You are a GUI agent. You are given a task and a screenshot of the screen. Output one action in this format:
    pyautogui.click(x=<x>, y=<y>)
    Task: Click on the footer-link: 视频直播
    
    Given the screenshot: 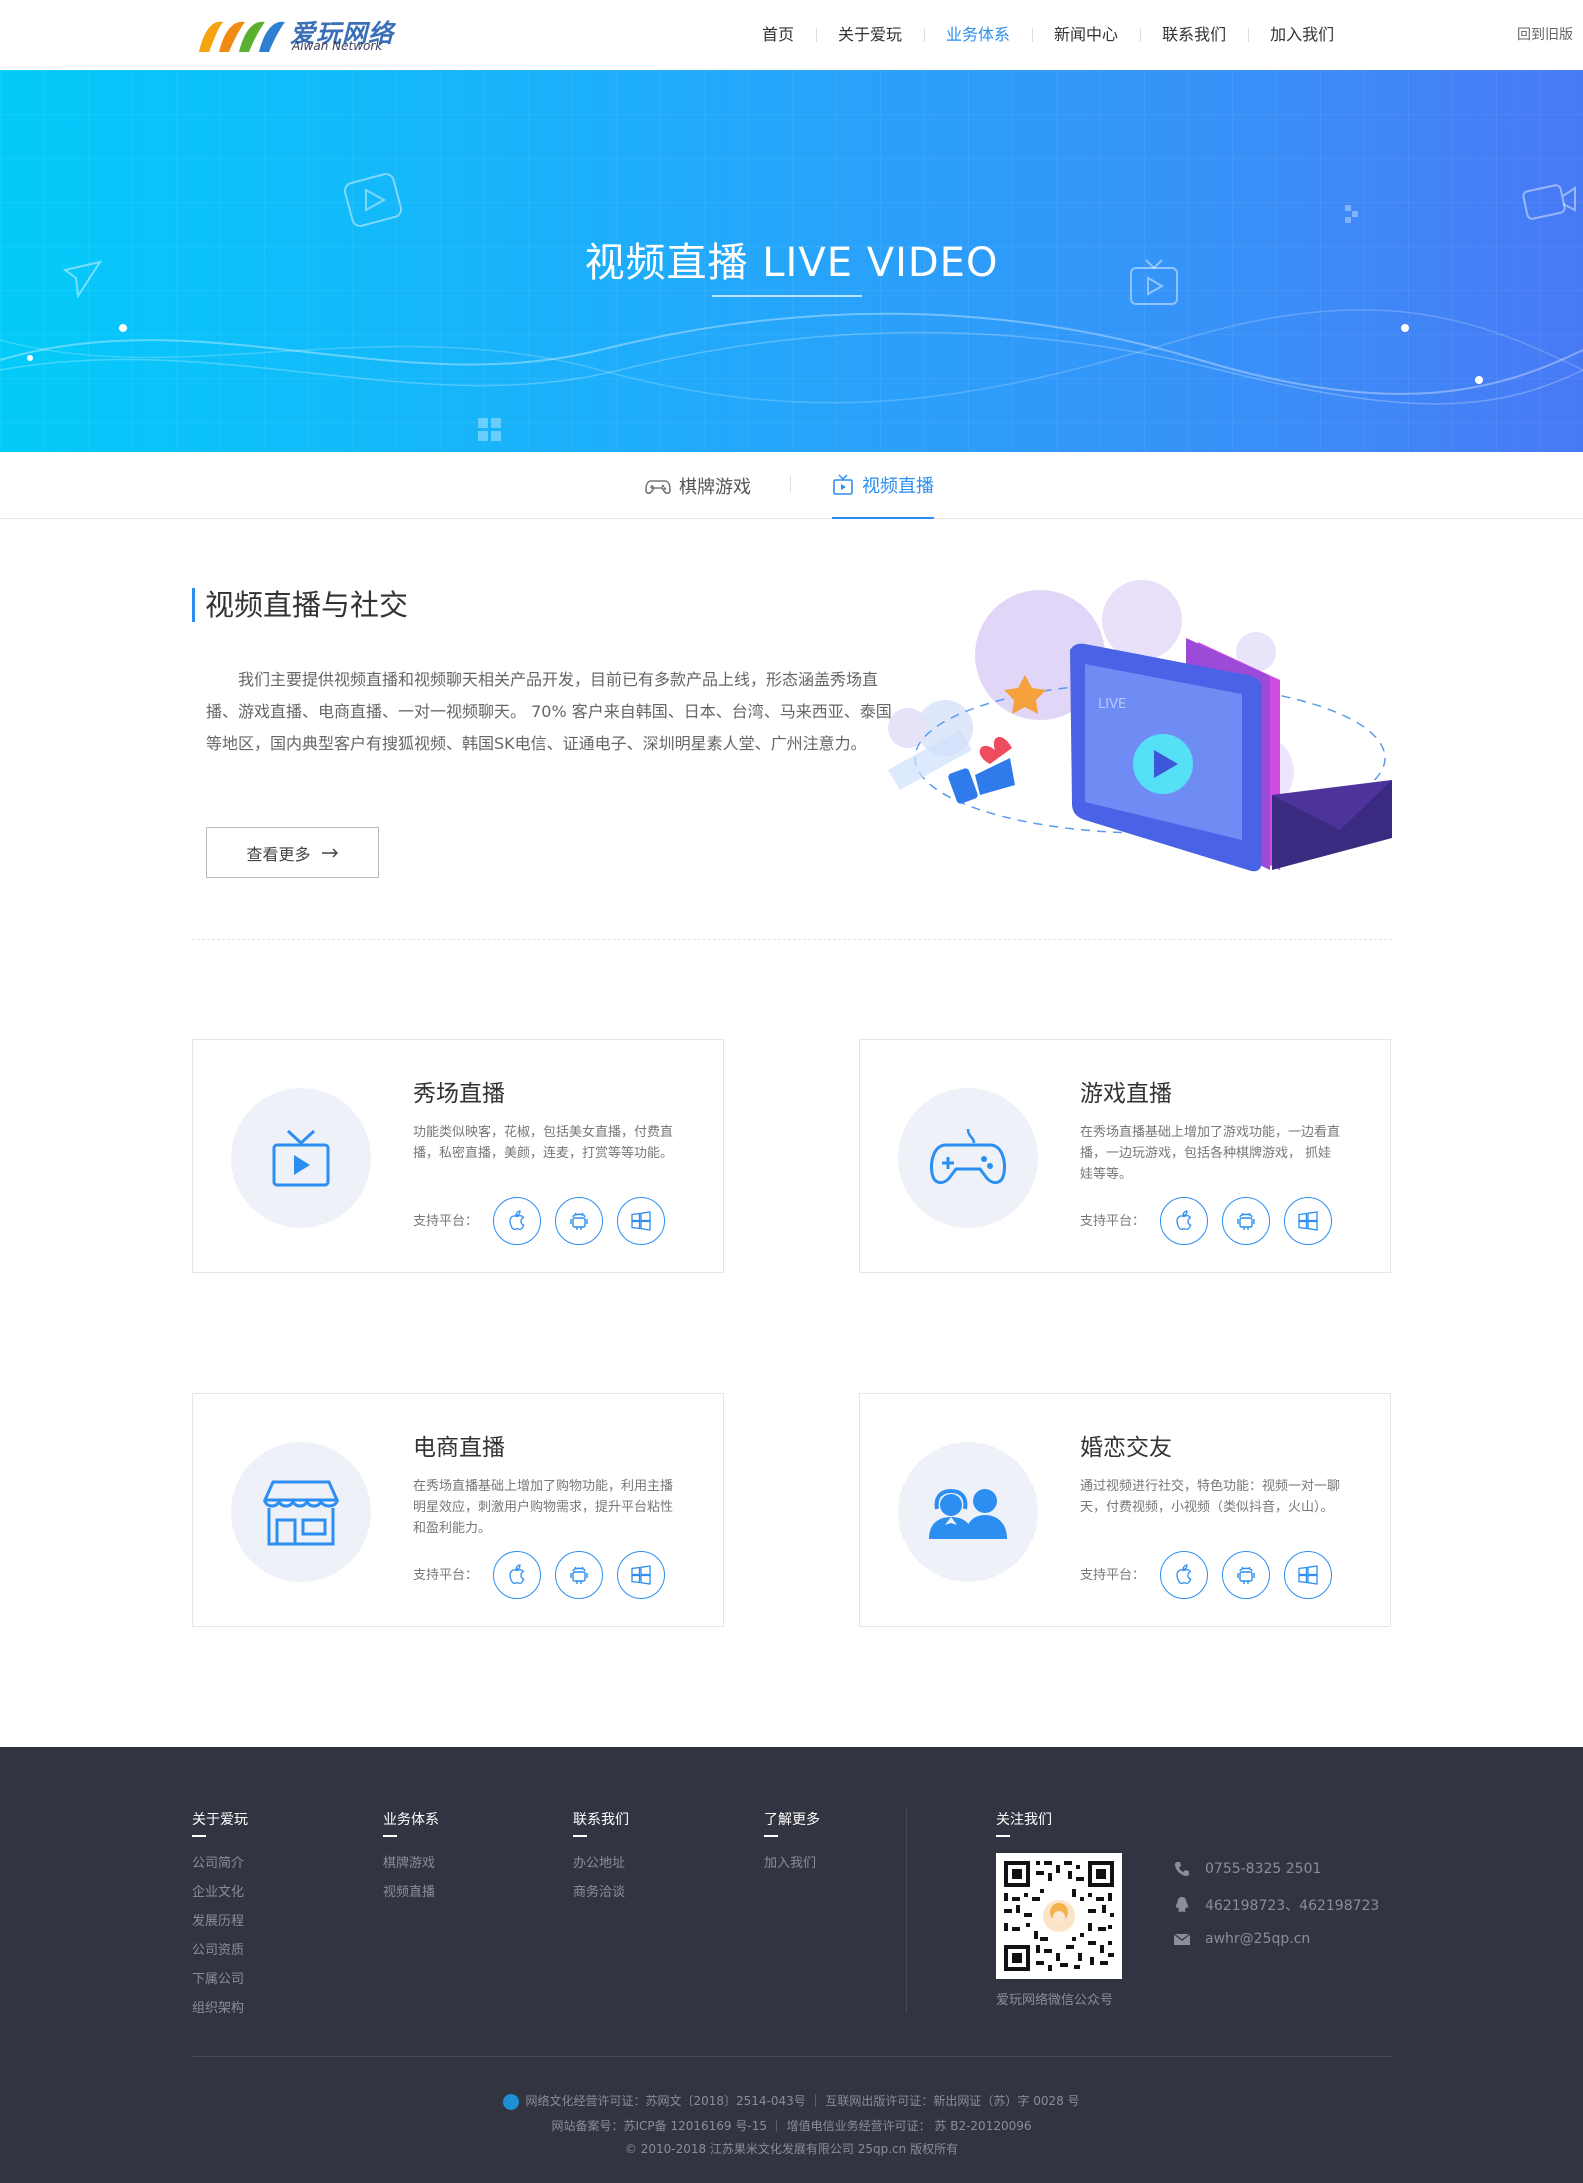 What is the action you would take?
    pyautogui.click(x=411, y=1892)
    